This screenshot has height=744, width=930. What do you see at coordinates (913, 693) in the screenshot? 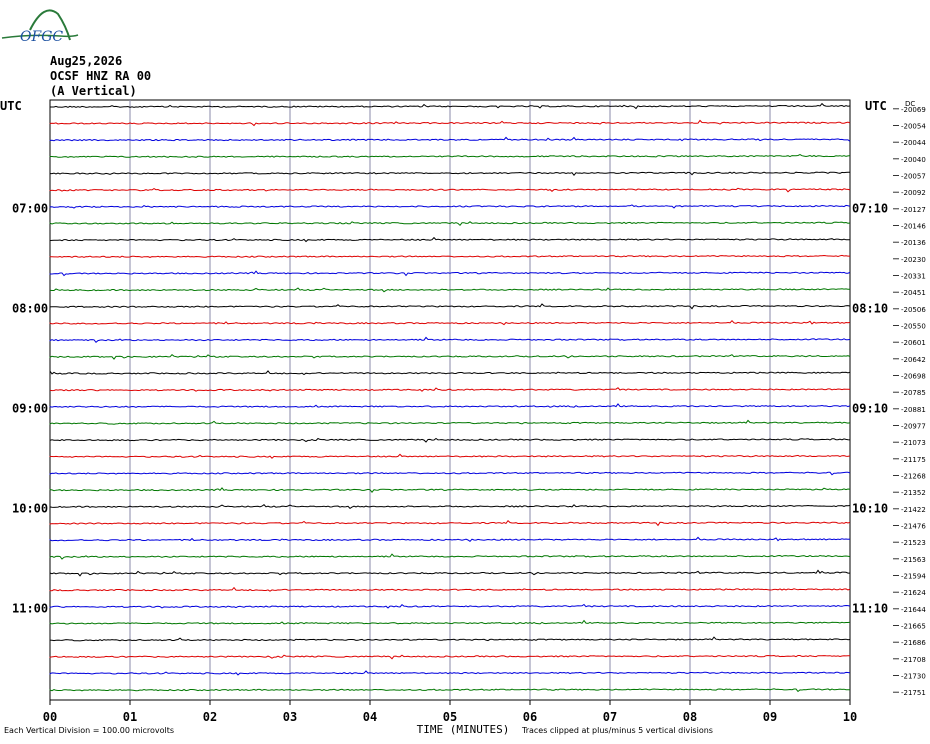
I see `dc-value-label: -21751` at bounding box center [913, 693].